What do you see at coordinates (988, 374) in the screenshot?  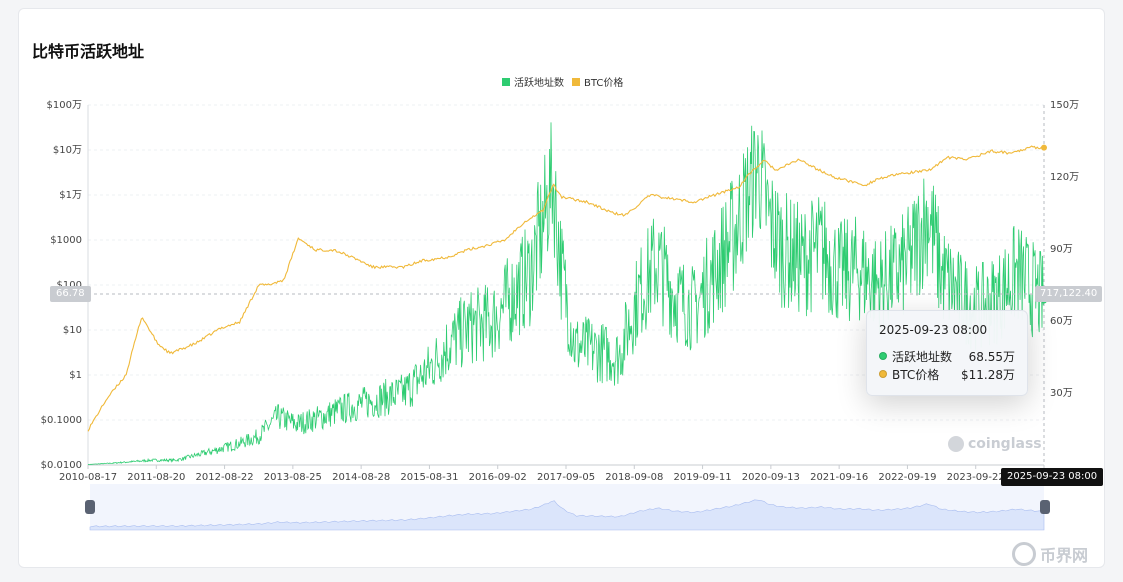 I see `tooltip-value-btc: $11.28万` at bounding box center [988, 374].